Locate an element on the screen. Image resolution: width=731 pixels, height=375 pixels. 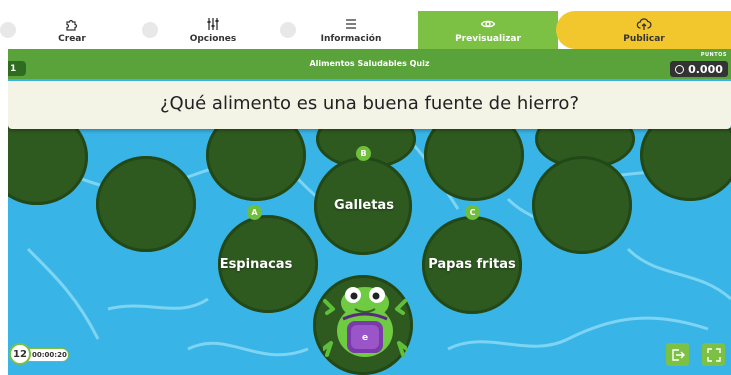
puzzle-icon is located at coordinates (72, 25).